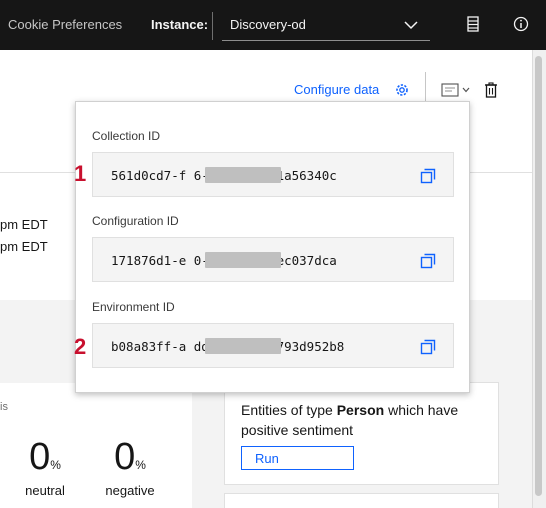  I want to click on collection-id-label: Collection ID, so click(126, 136).